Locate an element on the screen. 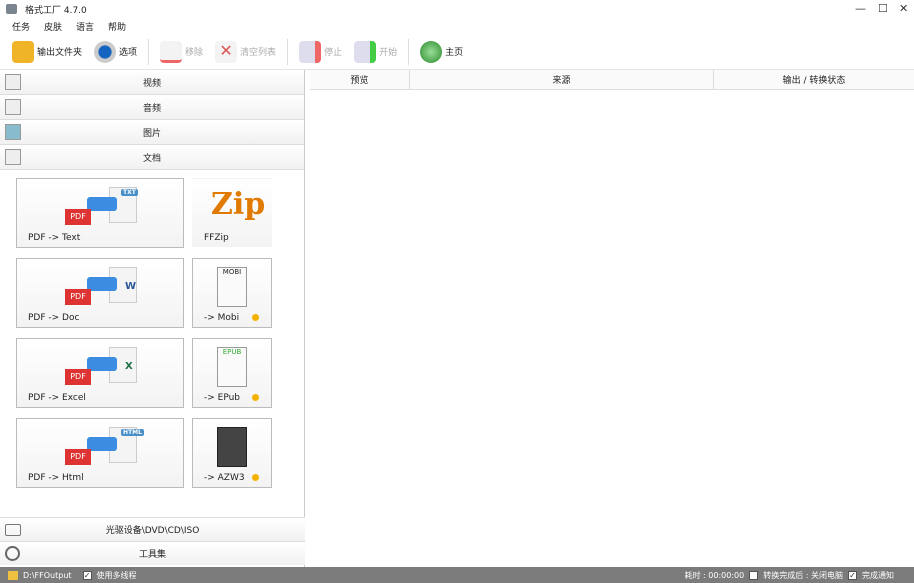  tile-pdf-to-html: HTML PDF PDF -> Html is located at coordinates (100, 453).